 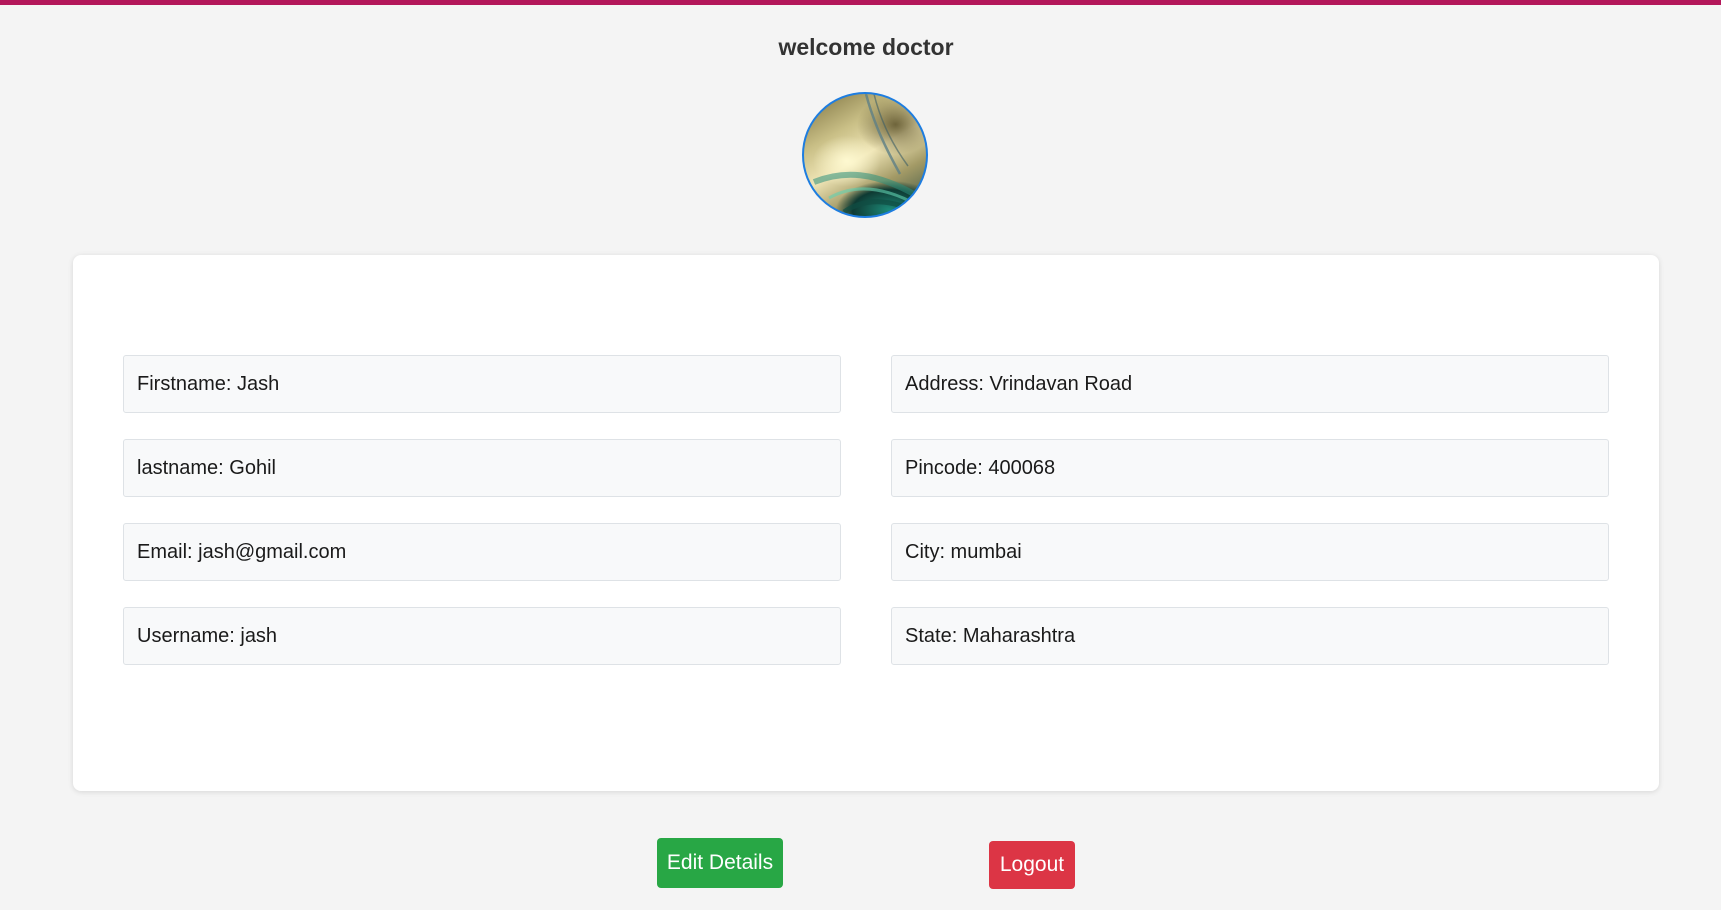 What do you see at coordinates (482, 636) in the screenshot?
I see `username-field: Username: jash` at bounding box center [482, 636].